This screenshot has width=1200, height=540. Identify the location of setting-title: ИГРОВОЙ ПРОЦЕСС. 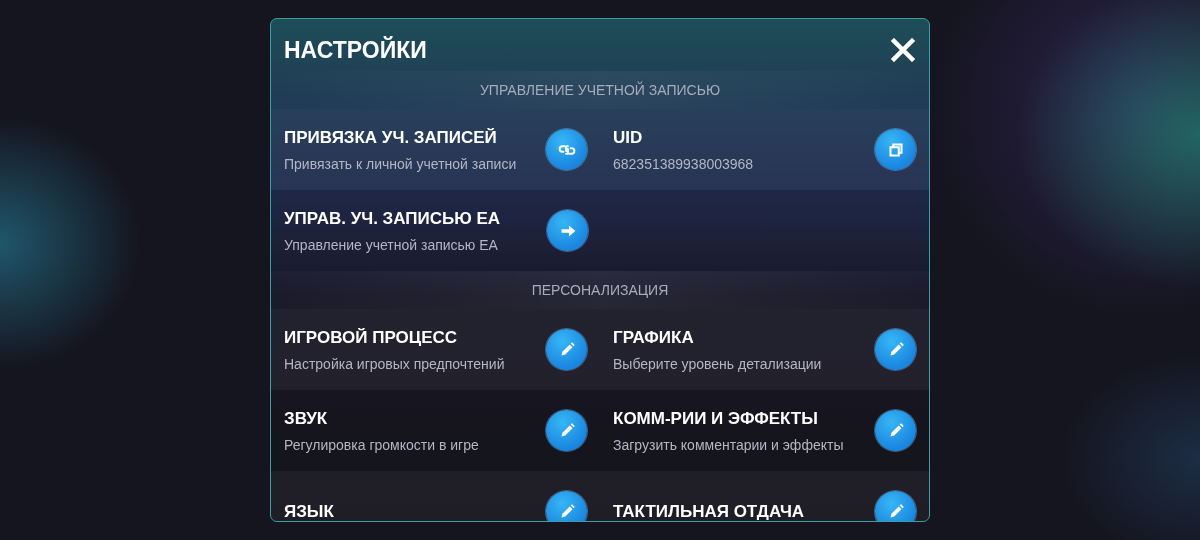
(371, 337).